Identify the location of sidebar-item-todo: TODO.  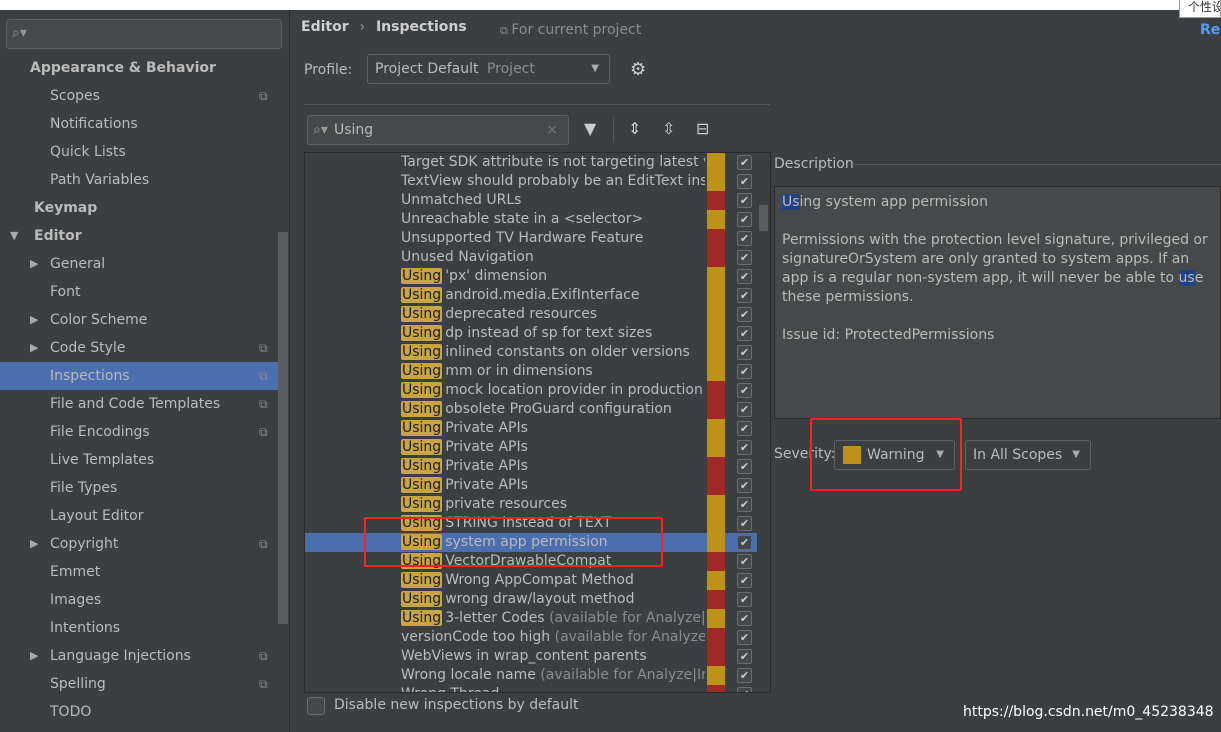
(145, 712).